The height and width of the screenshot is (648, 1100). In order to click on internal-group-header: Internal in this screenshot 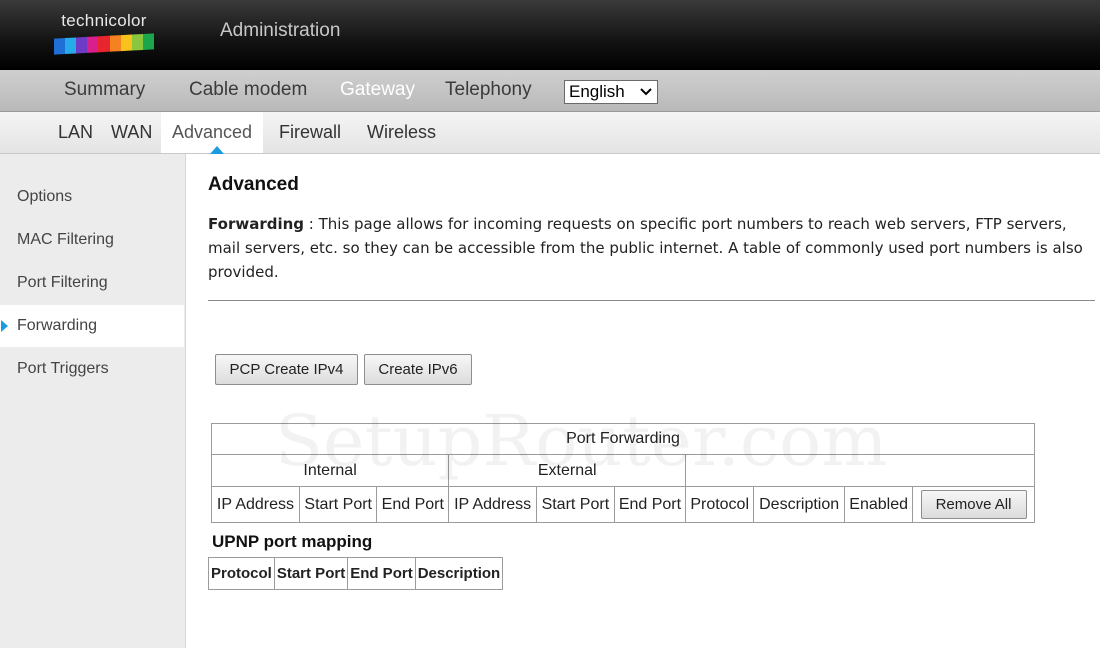, I will do `click(330, 470)`.